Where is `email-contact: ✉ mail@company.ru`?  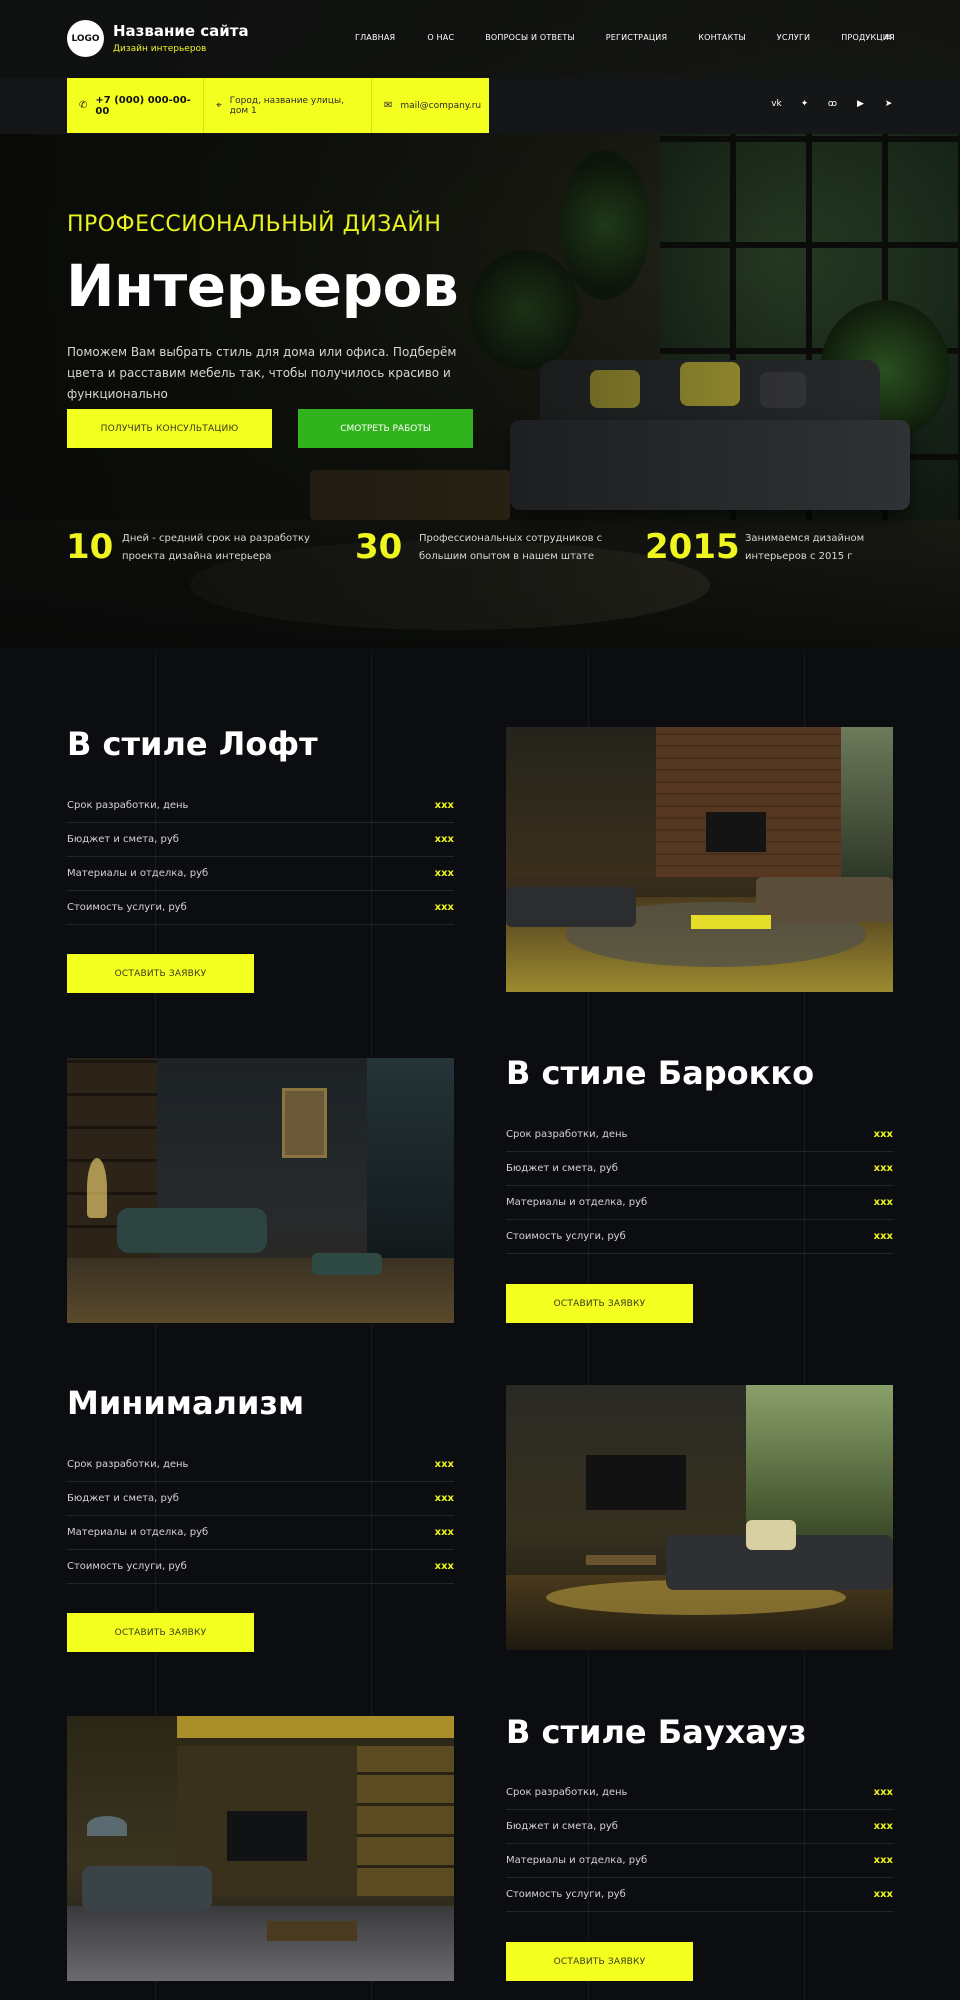 email-contact: ✉ mail@company.ru is located at coordinates (430, 105).